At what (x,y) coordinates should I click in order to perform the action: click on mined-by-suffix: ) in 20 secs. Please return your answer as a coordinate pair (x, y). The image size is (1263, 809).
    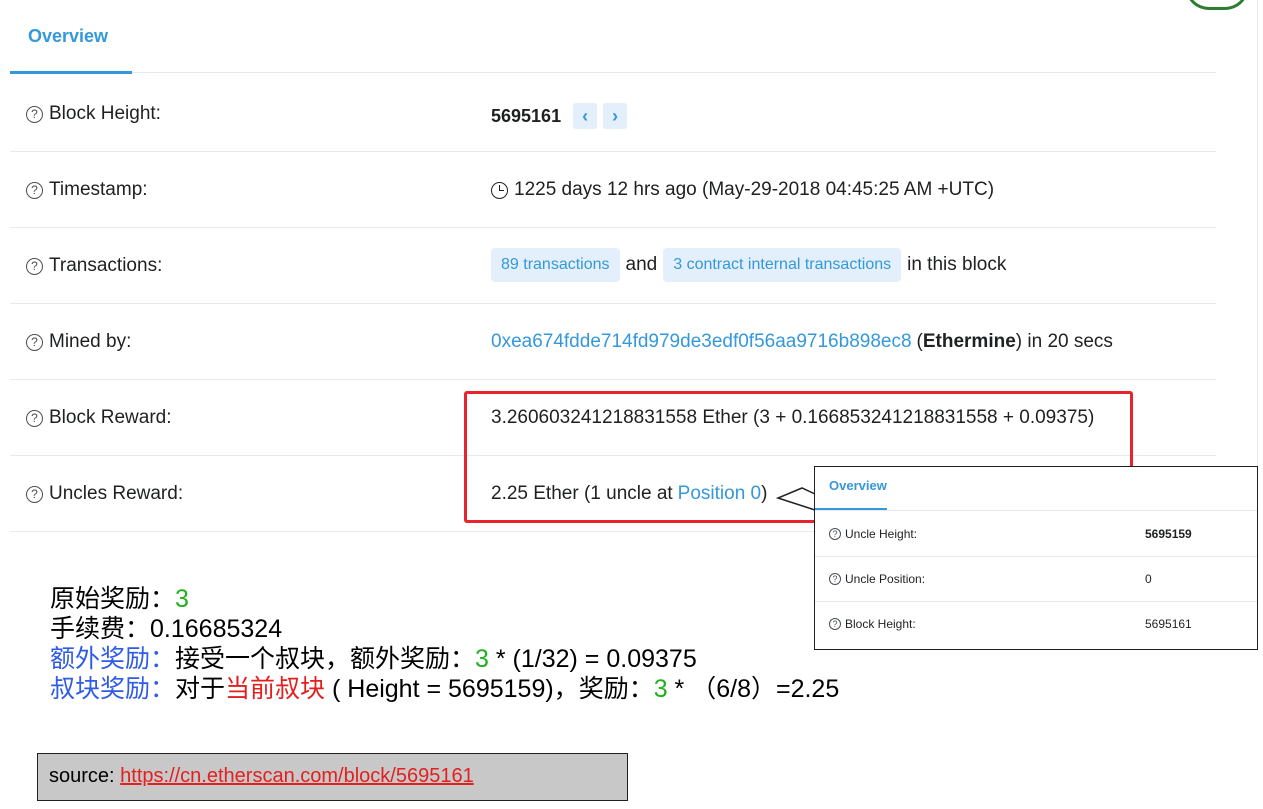
    Looking at the image, I should click on (1064, 341).